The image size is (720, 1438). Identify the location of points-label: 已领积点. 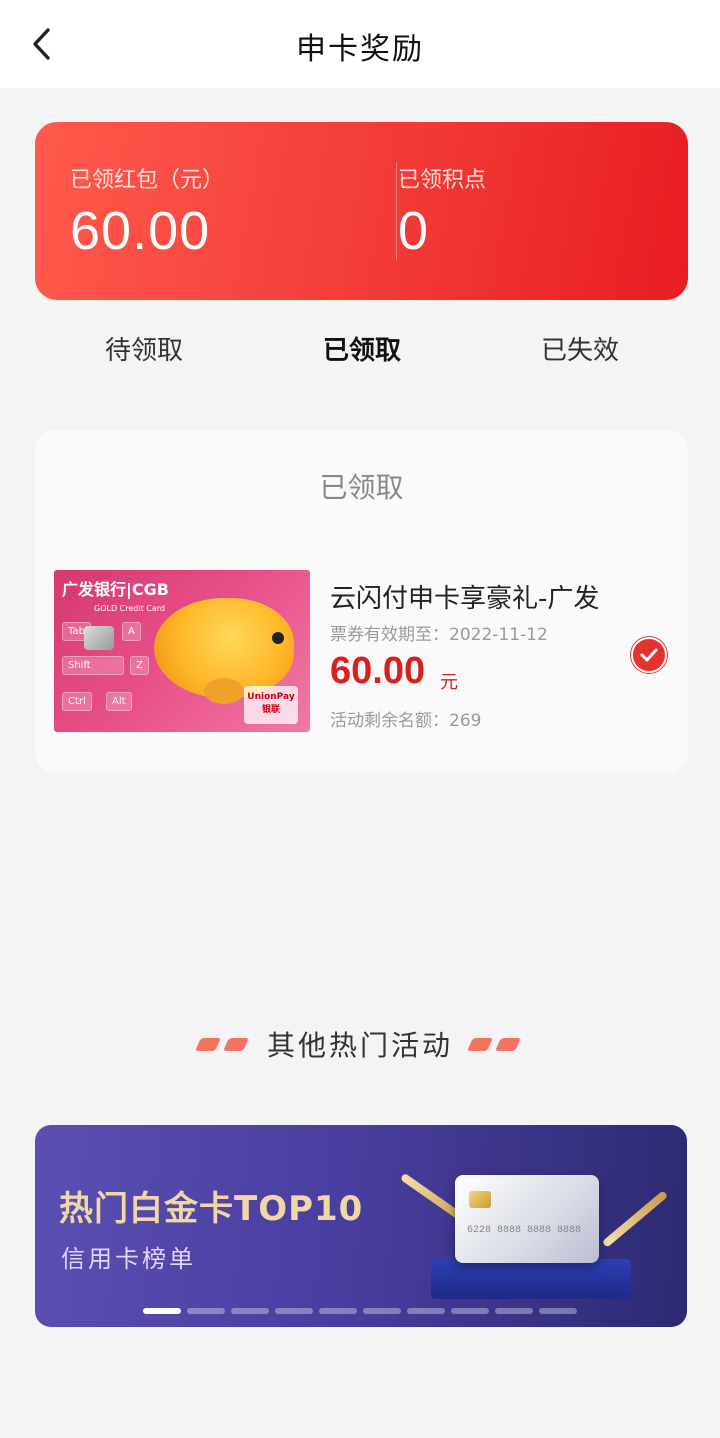
(442, 180).